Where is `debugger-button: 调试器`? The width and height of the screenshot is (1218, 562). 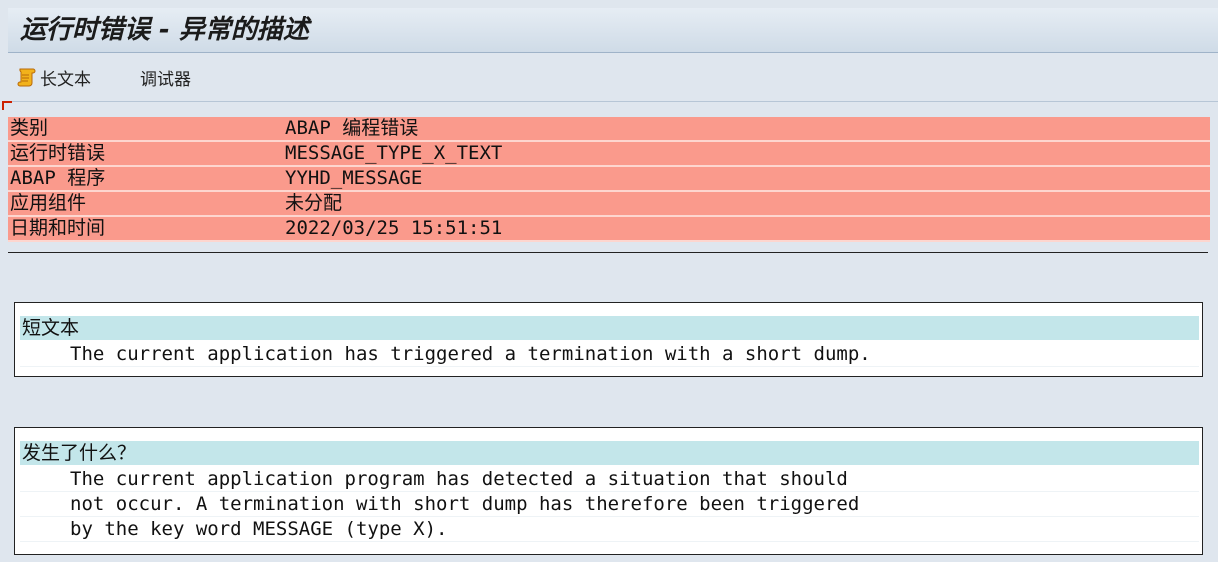 debugger-button: 调试器 is located at coordinates (165, 77).